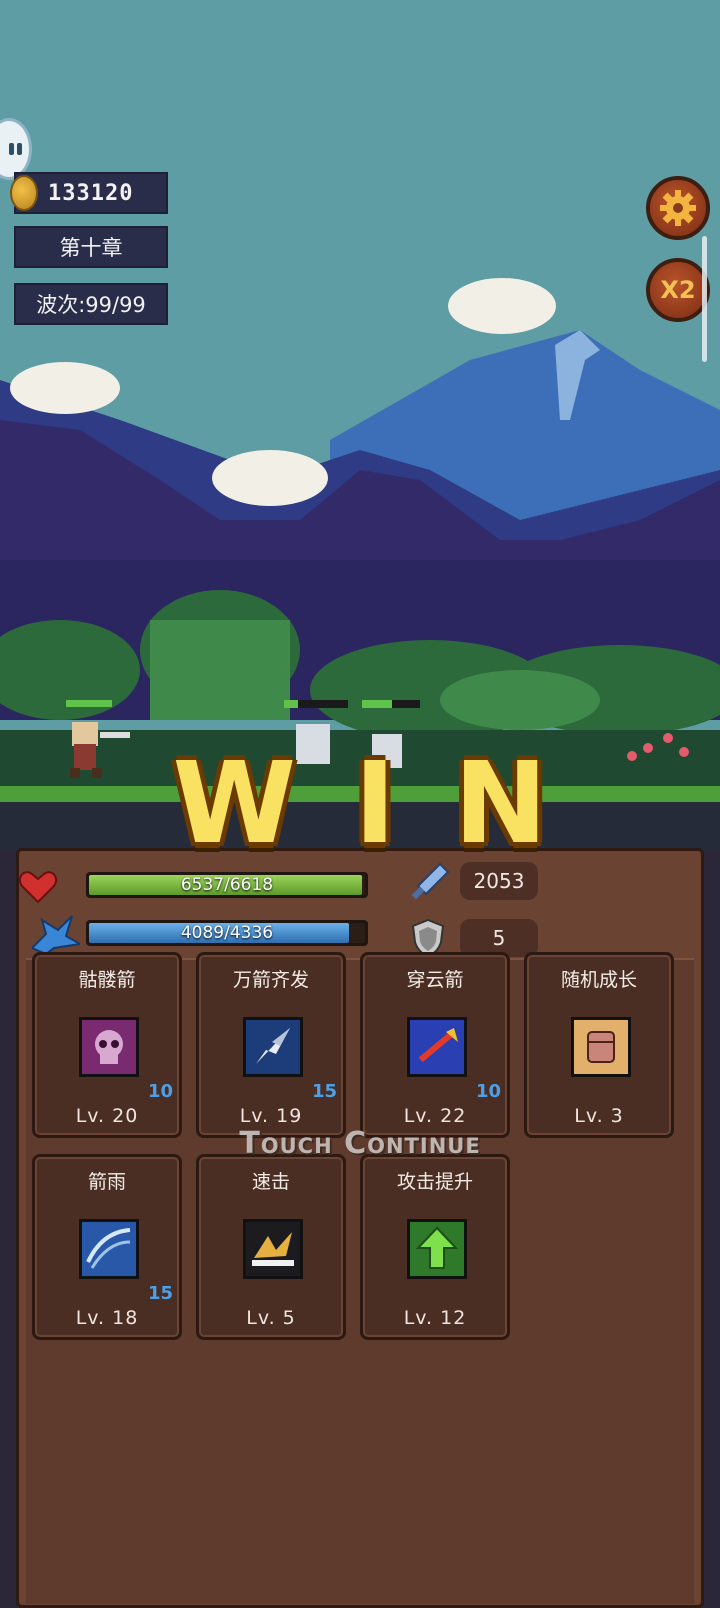 The height and width of the screenshot is (1608, 720). I want to click on skill-card: 穿云箭 10 Lv. 22, so click(435, 1045).